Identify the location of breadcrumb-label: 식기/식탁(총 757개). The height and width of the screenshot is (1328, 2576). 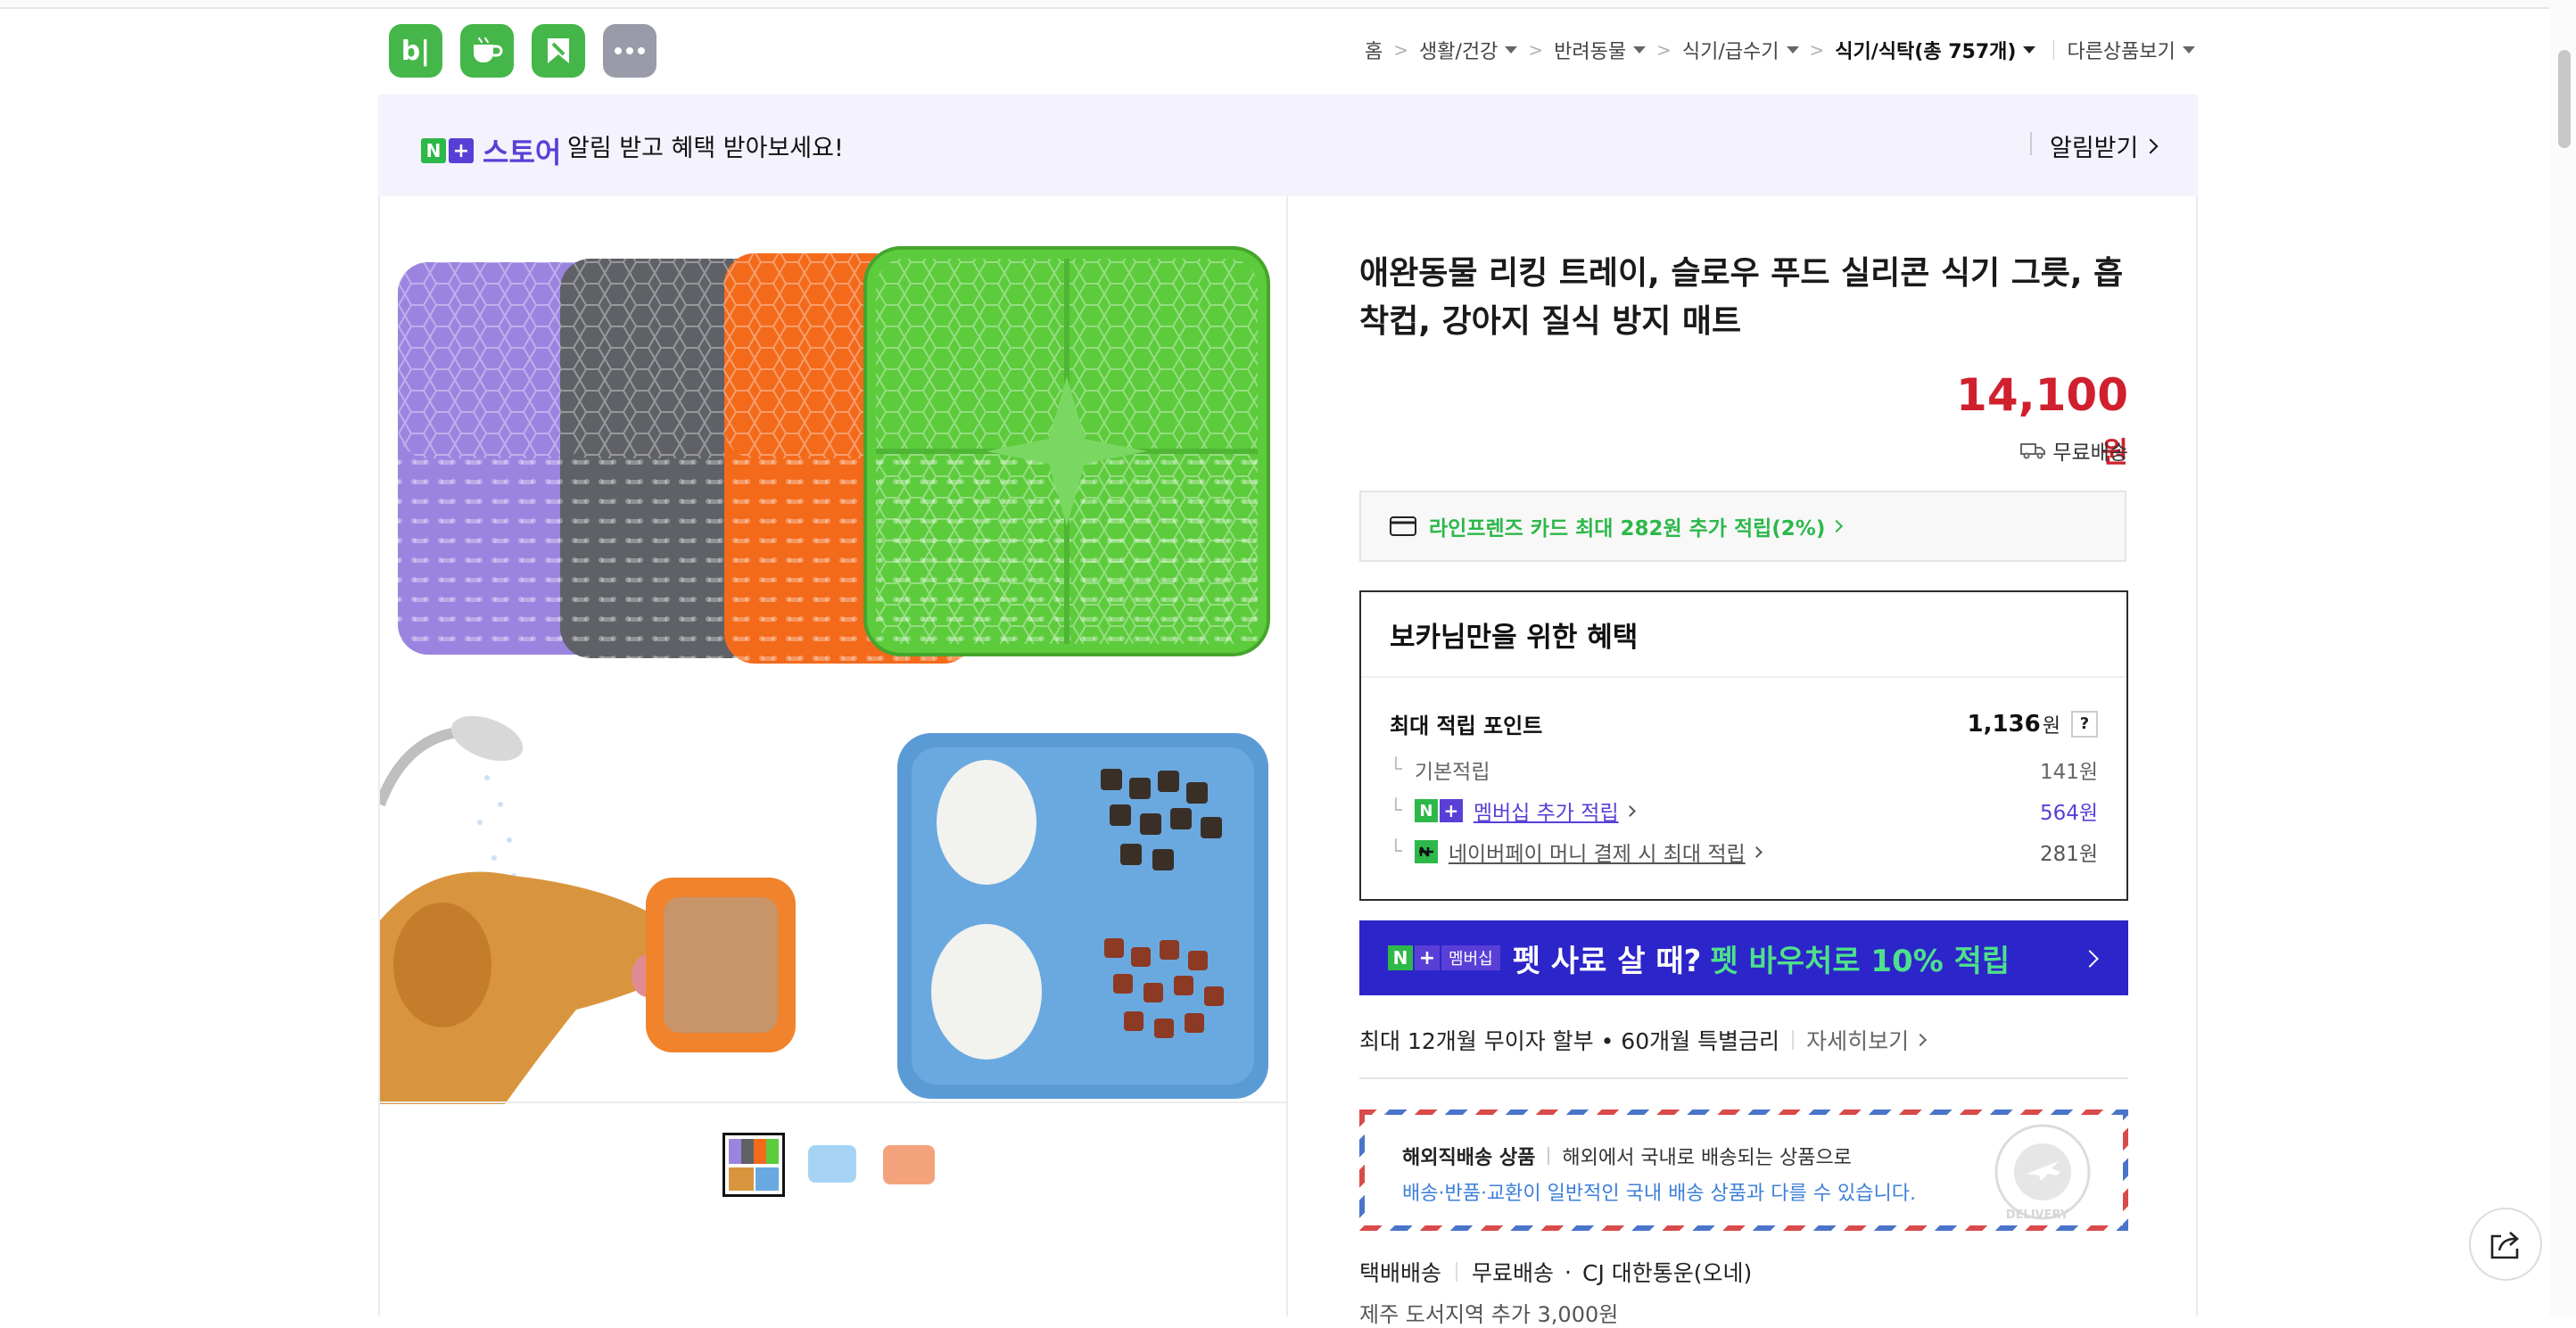
(1926, 52).